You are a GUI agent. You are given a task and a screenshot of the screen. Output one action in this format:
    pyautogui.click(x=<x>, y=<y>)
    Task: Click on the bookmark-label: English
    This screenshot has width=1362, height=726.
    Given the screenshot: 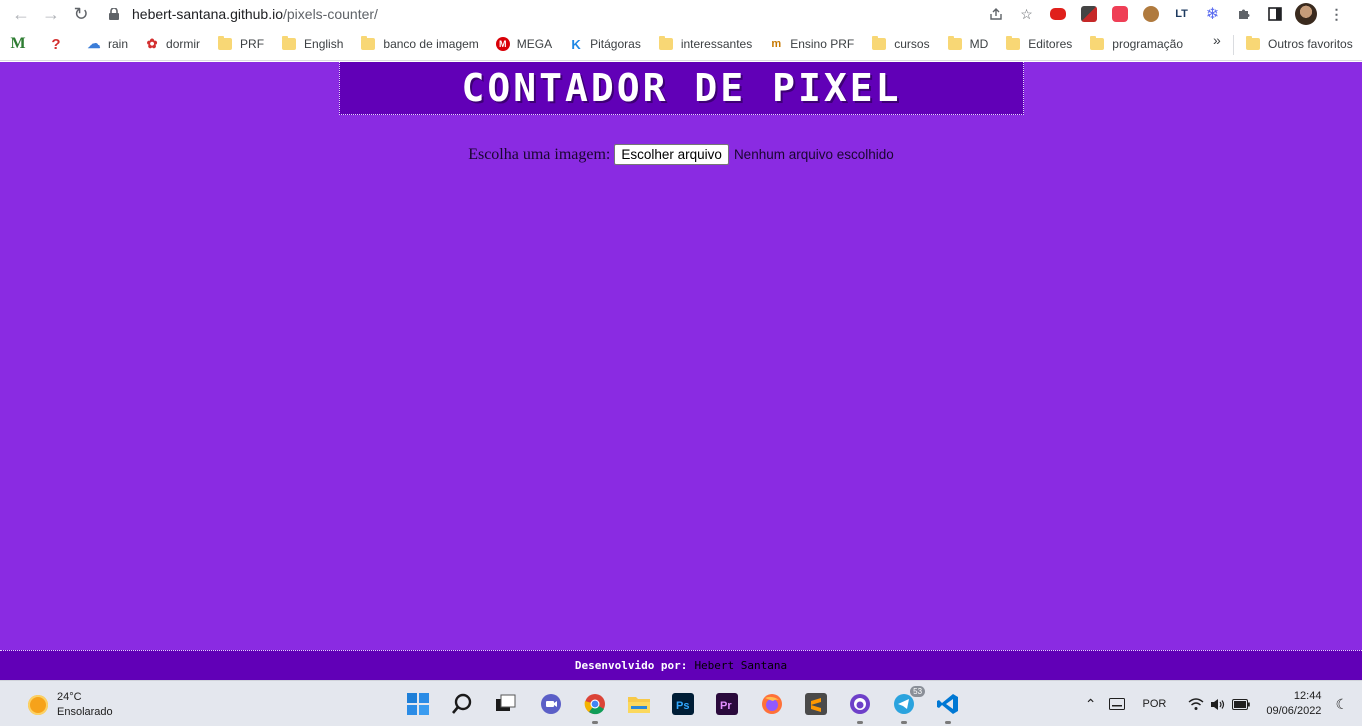 What is the action you would take?
    pyautogui.click(x=324, y=44)
    